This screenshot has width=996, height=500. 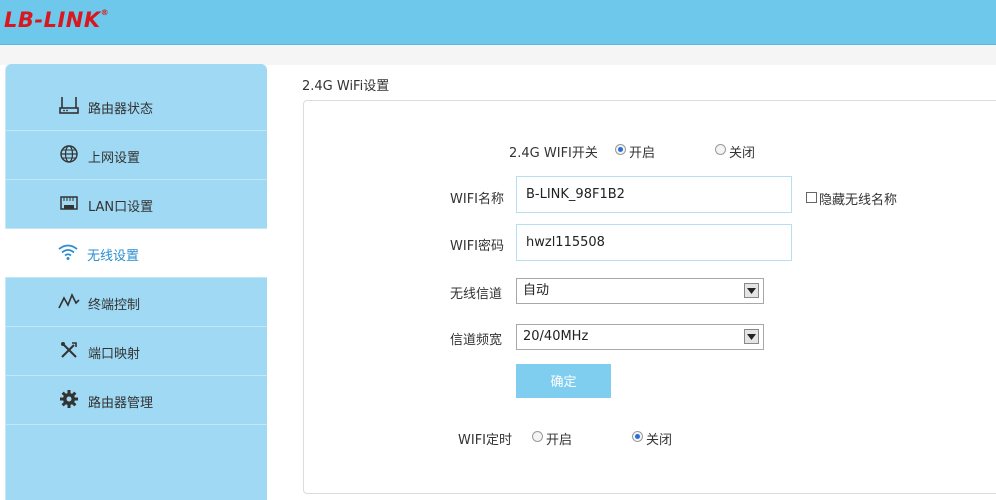 I want to click on wifi-icon, so click(x=68, y=252).